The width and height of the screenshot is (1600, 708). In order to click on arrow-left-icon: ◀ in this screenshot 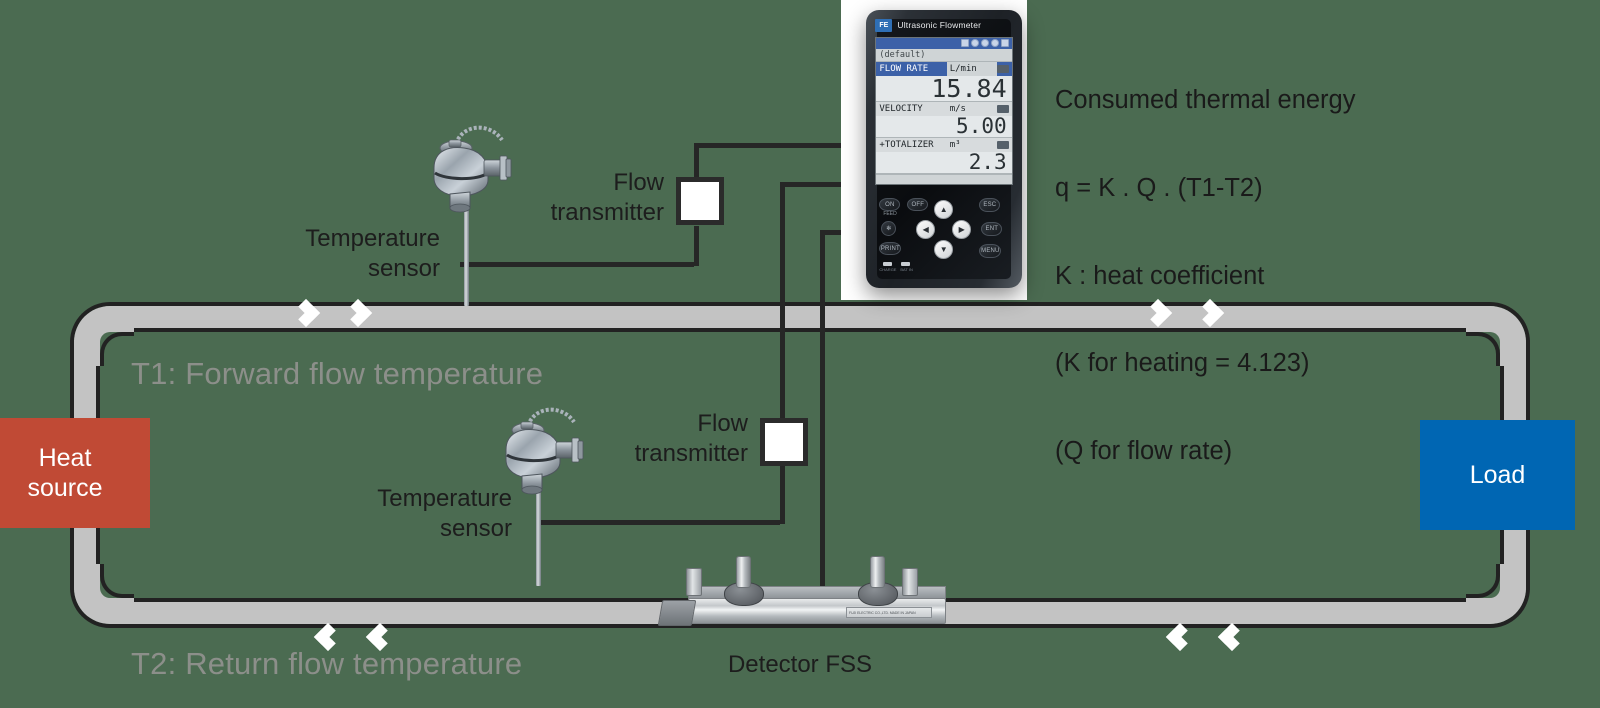, I will do `click(926, 229)`.